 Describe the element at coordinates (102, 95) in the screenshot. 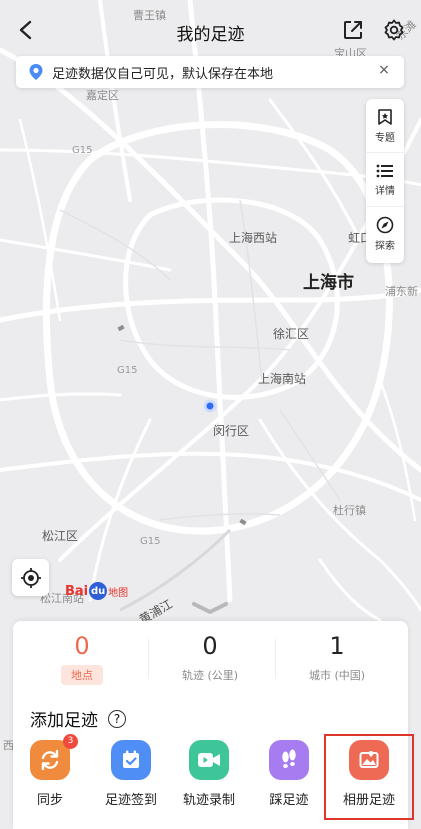

I see `map-label-district: 嘉定区` at that location.